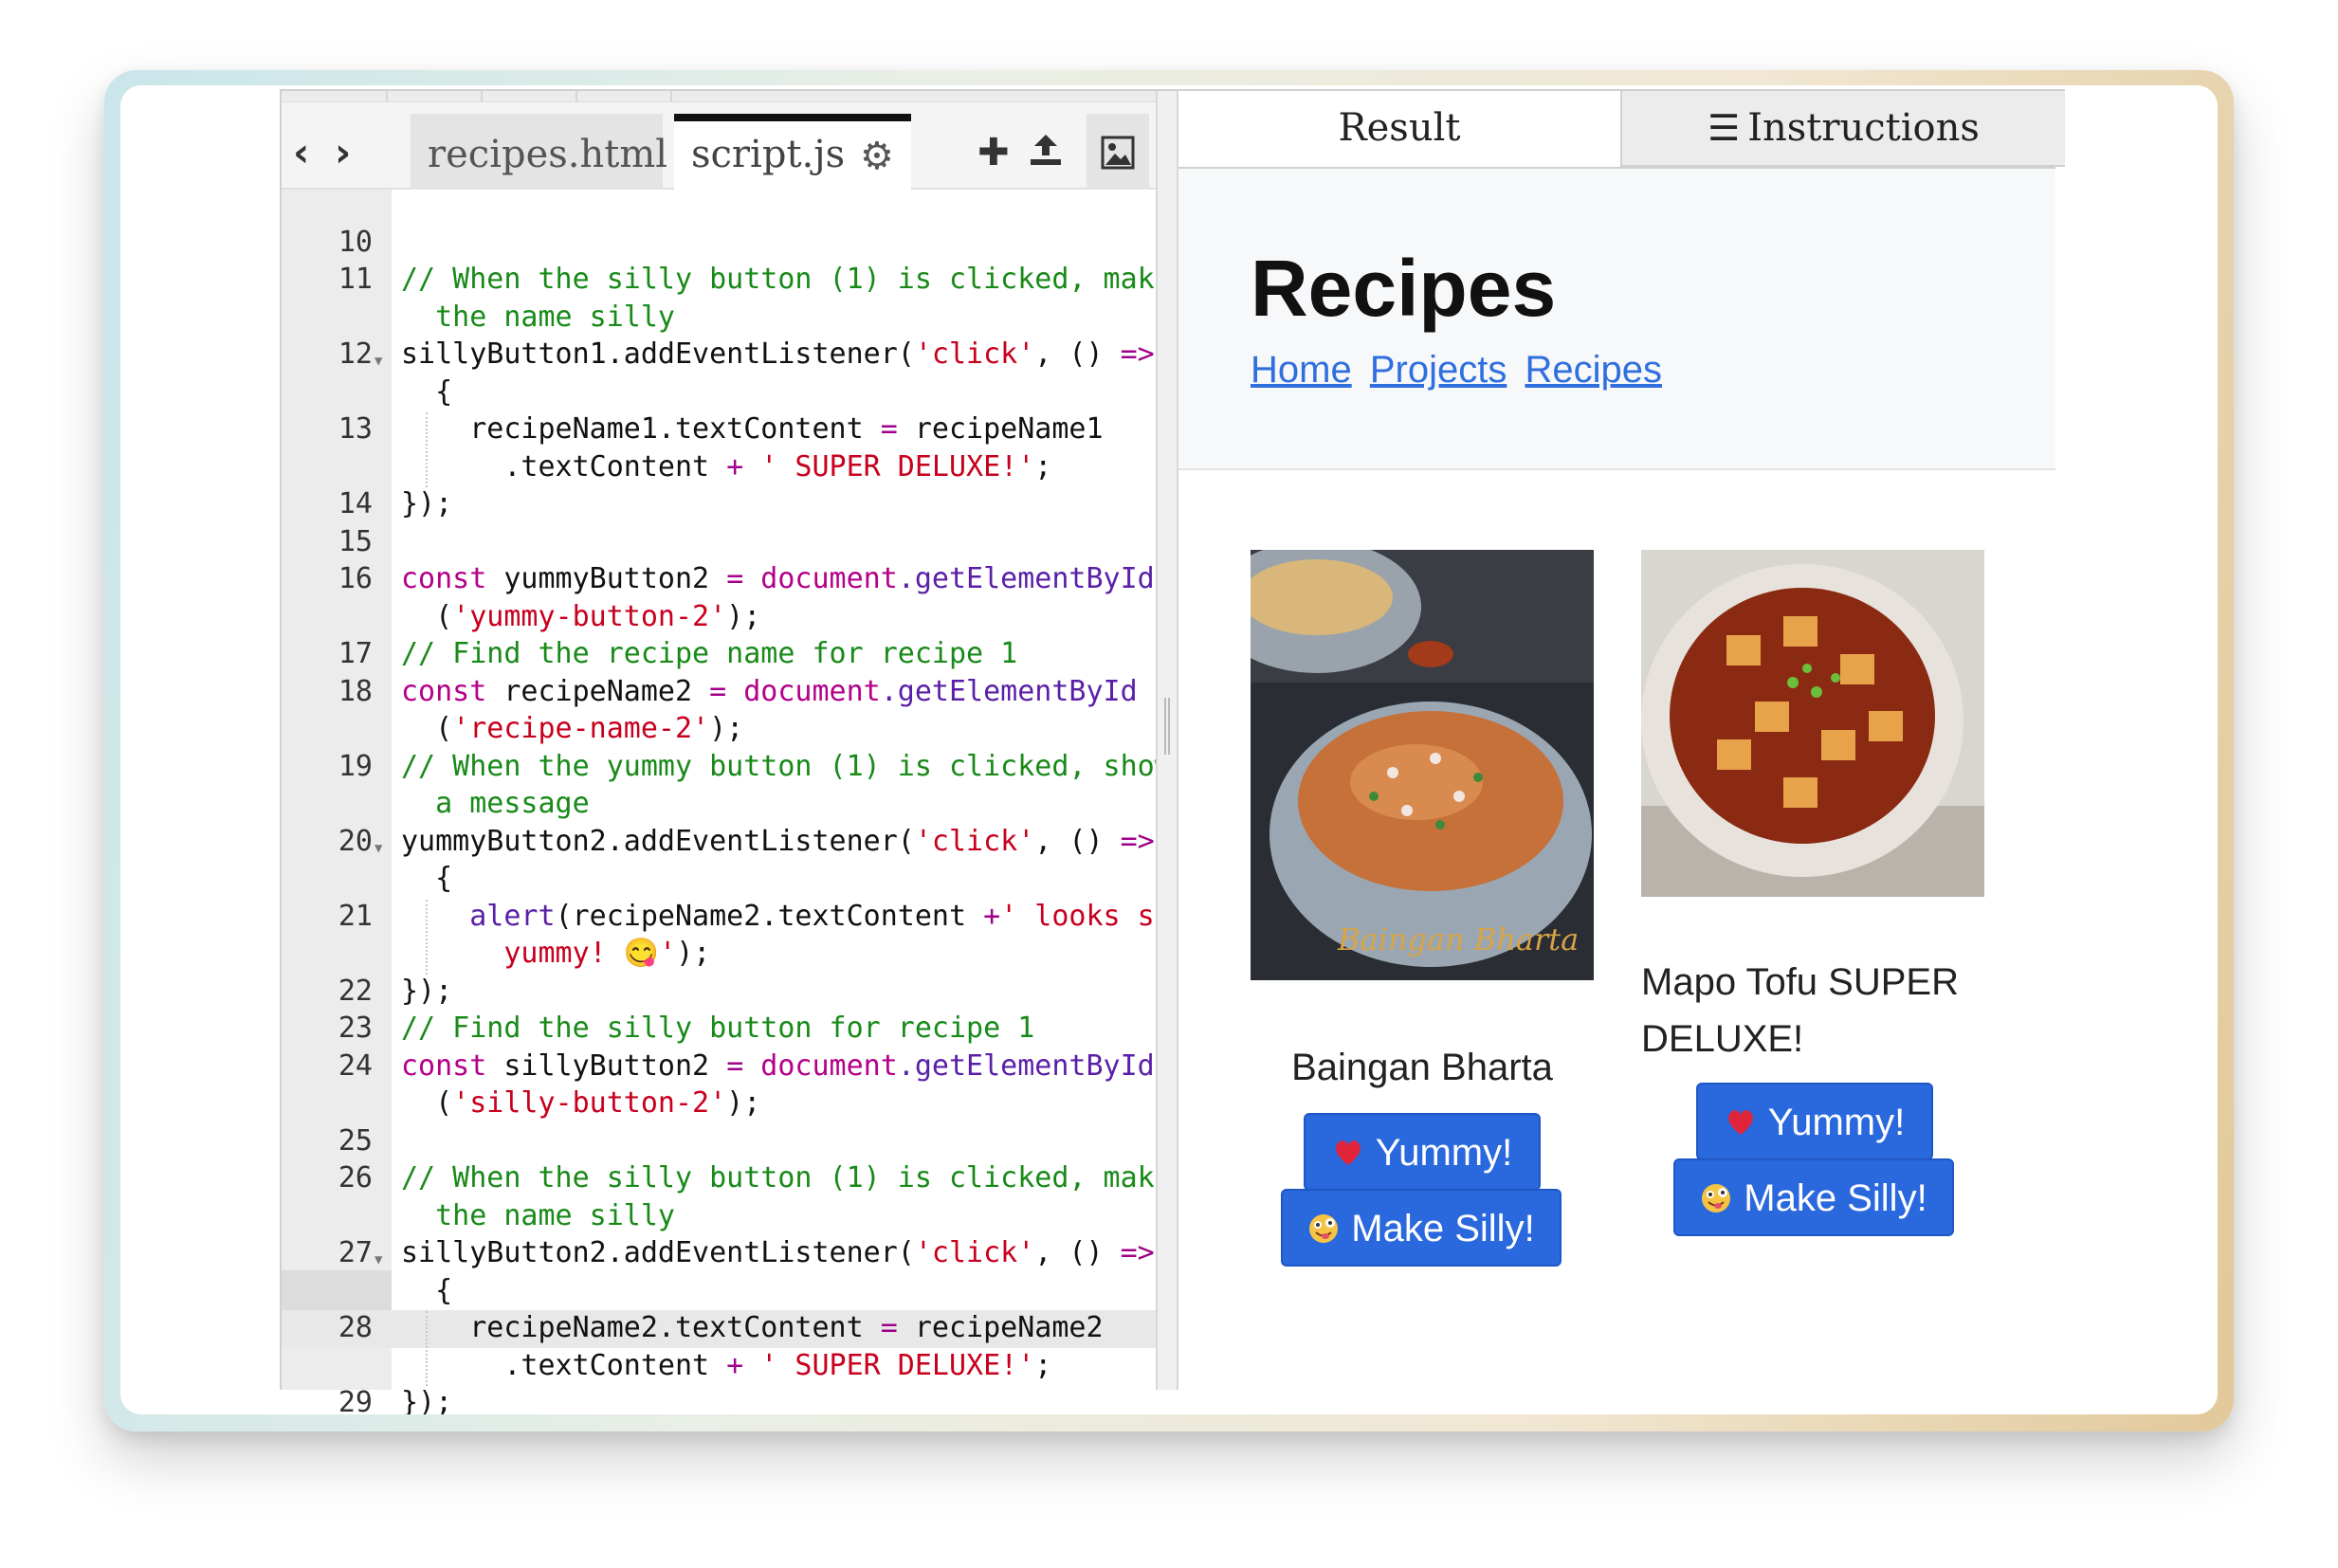 This screenshot has width=2338, height=1568. What do you see at coordinates (1724, 128) in the screenshot?
I see `list-icon: ☰` at bounding box center [1724, 128].